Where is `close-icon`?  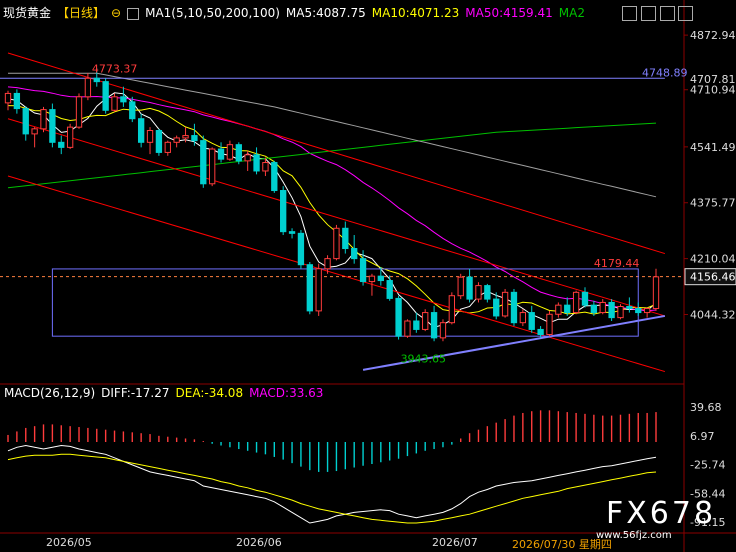
close-icon is located at coordinates (667, 13).